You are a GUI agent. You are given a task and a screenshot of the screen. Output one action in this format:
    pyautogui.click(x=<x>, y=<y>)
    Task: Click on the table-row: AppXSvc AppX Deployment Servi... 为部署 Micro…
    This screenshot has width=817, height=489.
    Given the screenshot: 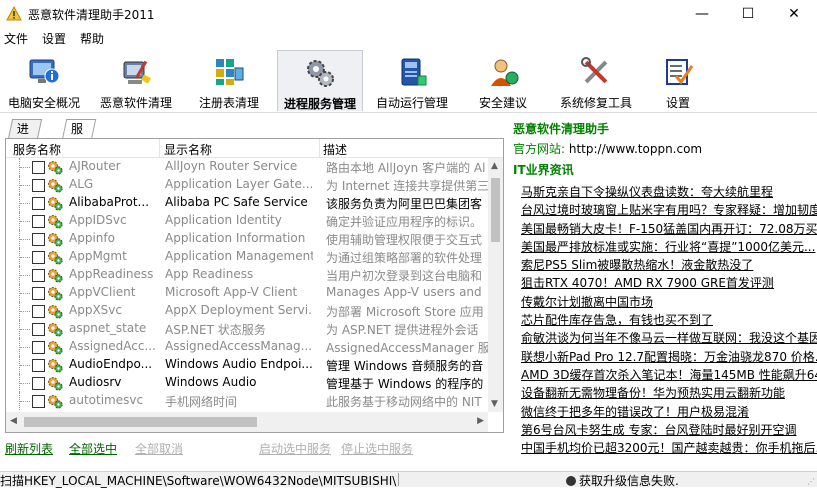 What is the action you would take?
    pyautogui.click(x=247, y=311)
    